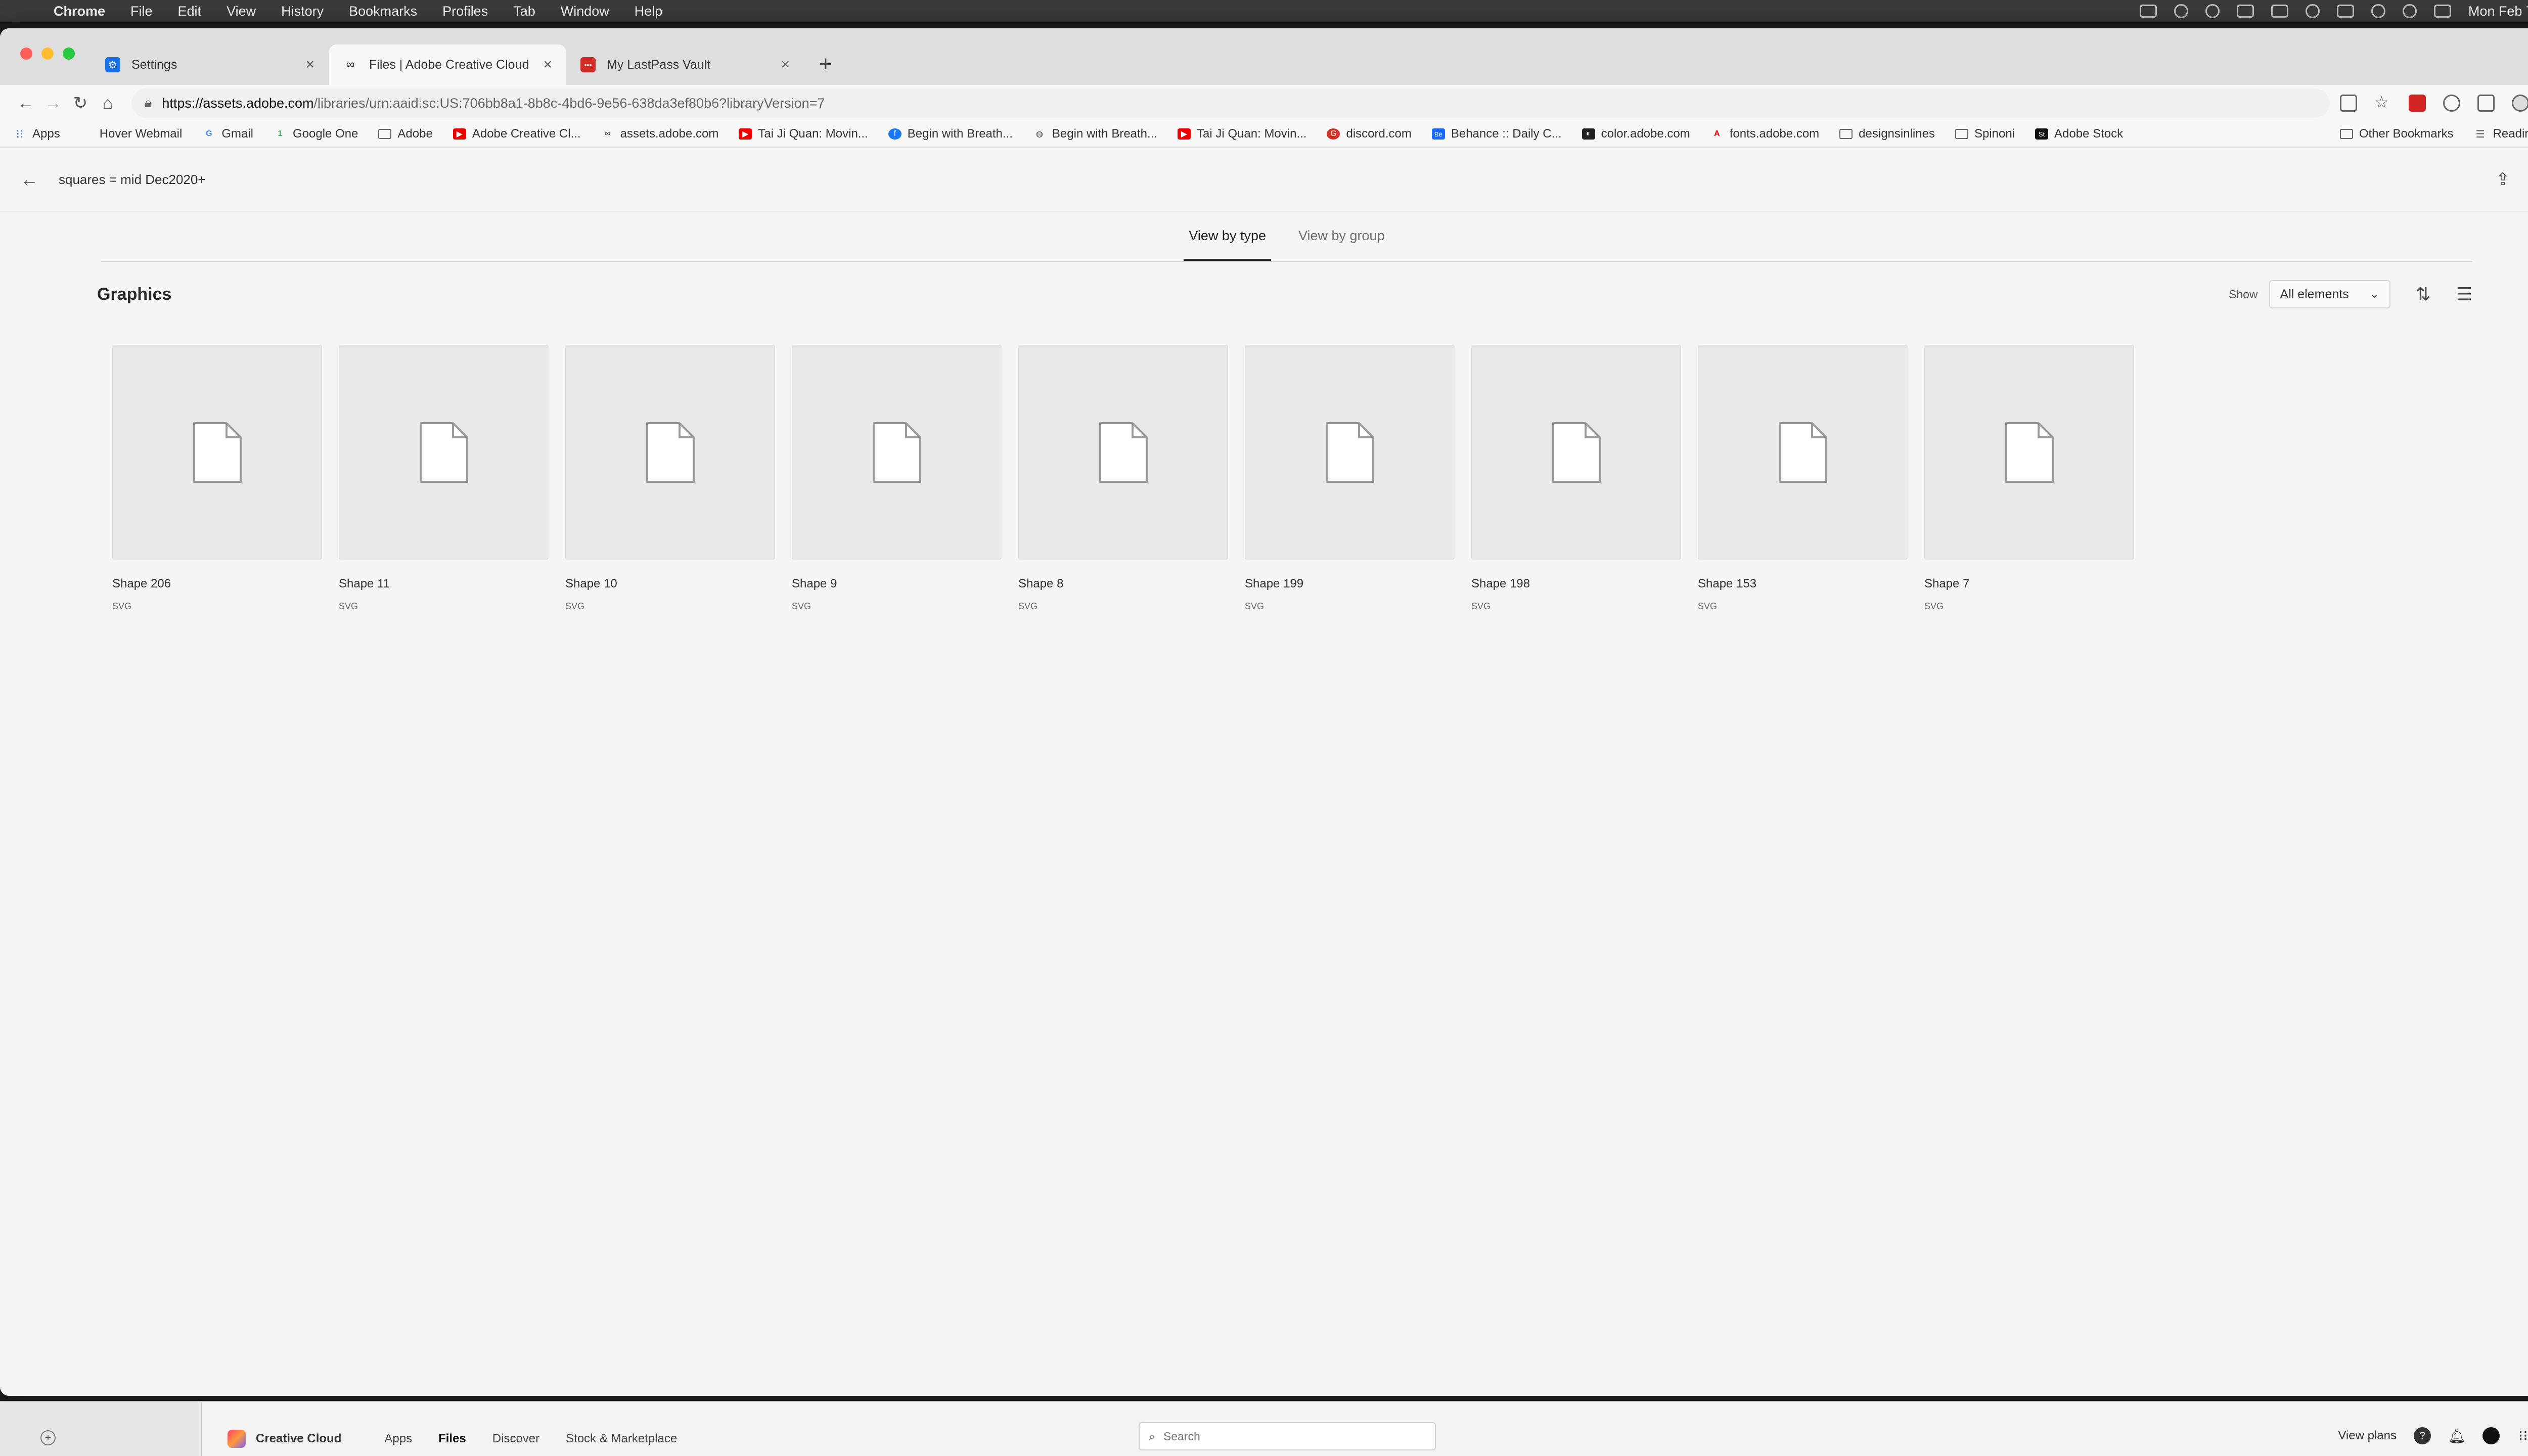 Image resolution: width=2528 pixels, height=1456 pixels. Describe the element at coordinates (2503, 179) in the screenshot. I see `share-icon: ⇪` at that location.